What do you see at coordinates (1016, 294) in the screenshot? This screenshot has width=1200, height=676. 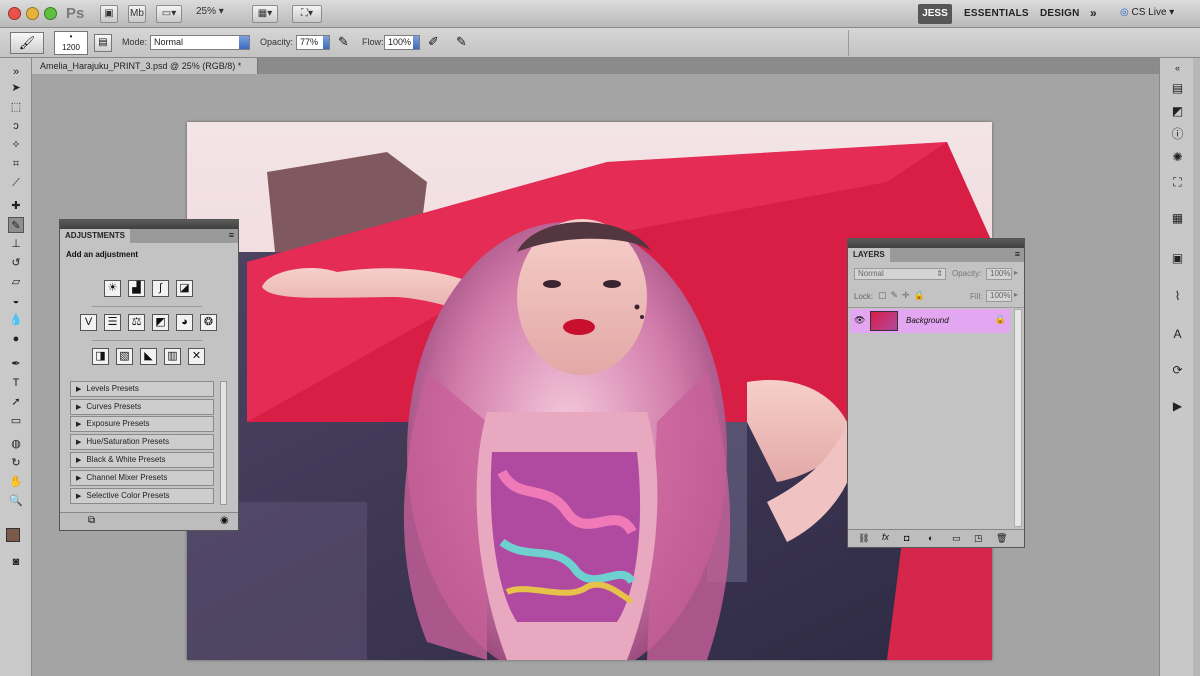 I see `fill-arrow-icon: ▸` at bounding box center [1016, 294].